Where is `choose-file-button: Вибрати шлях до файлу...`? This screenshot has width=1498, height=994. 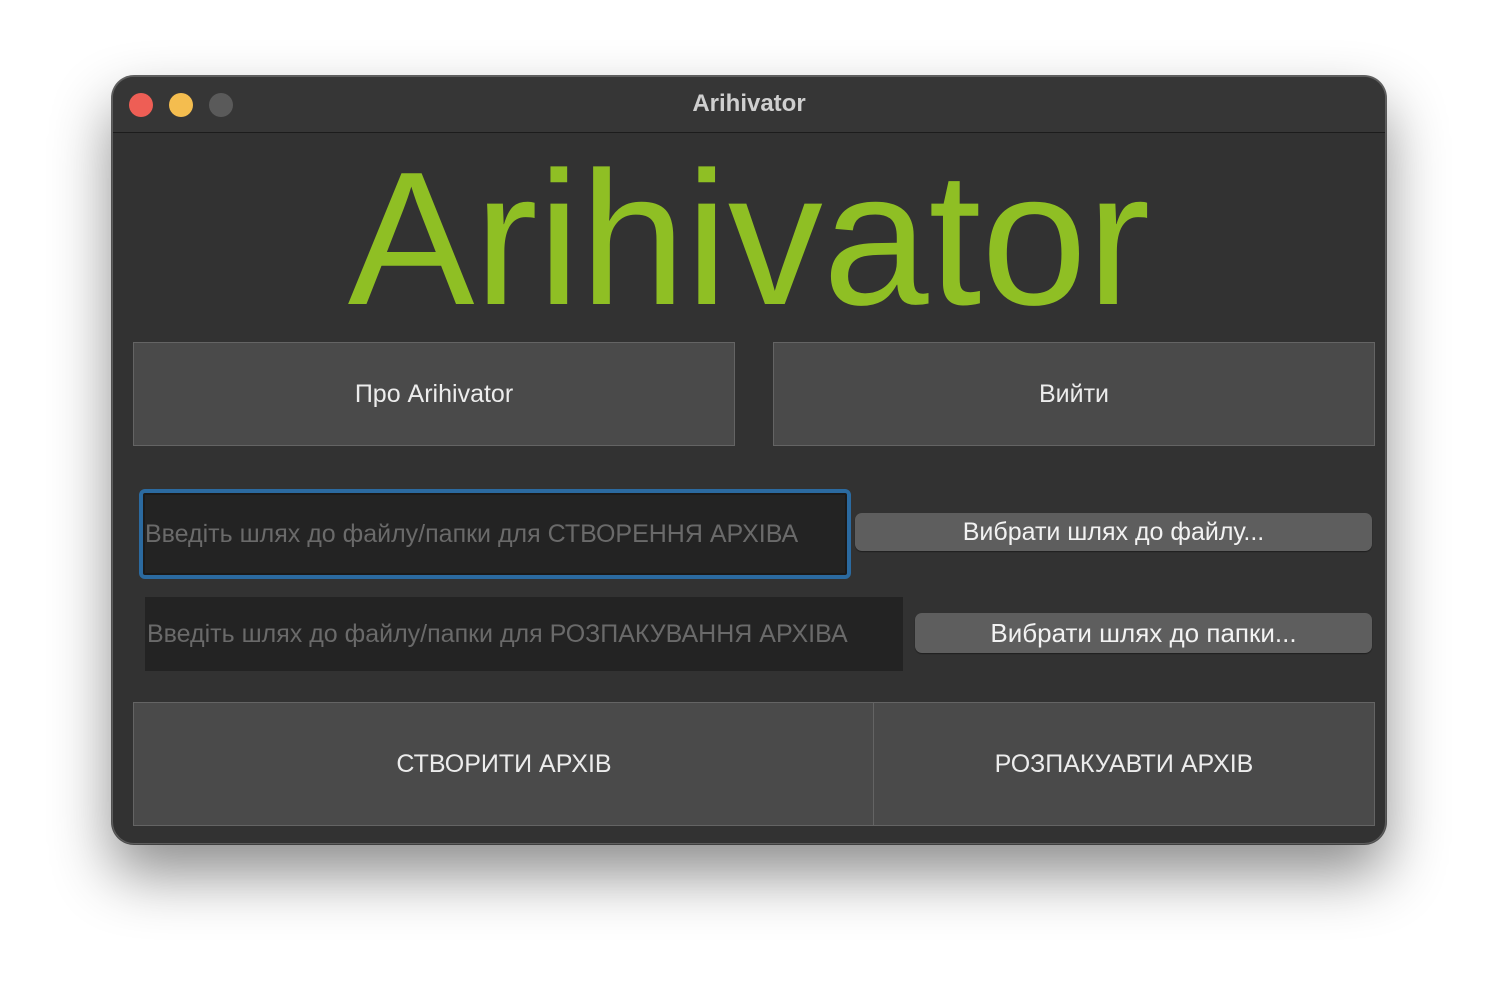
choose-file-button: Вибрати шлях до файлу... is located at coordinates (1113, 532).